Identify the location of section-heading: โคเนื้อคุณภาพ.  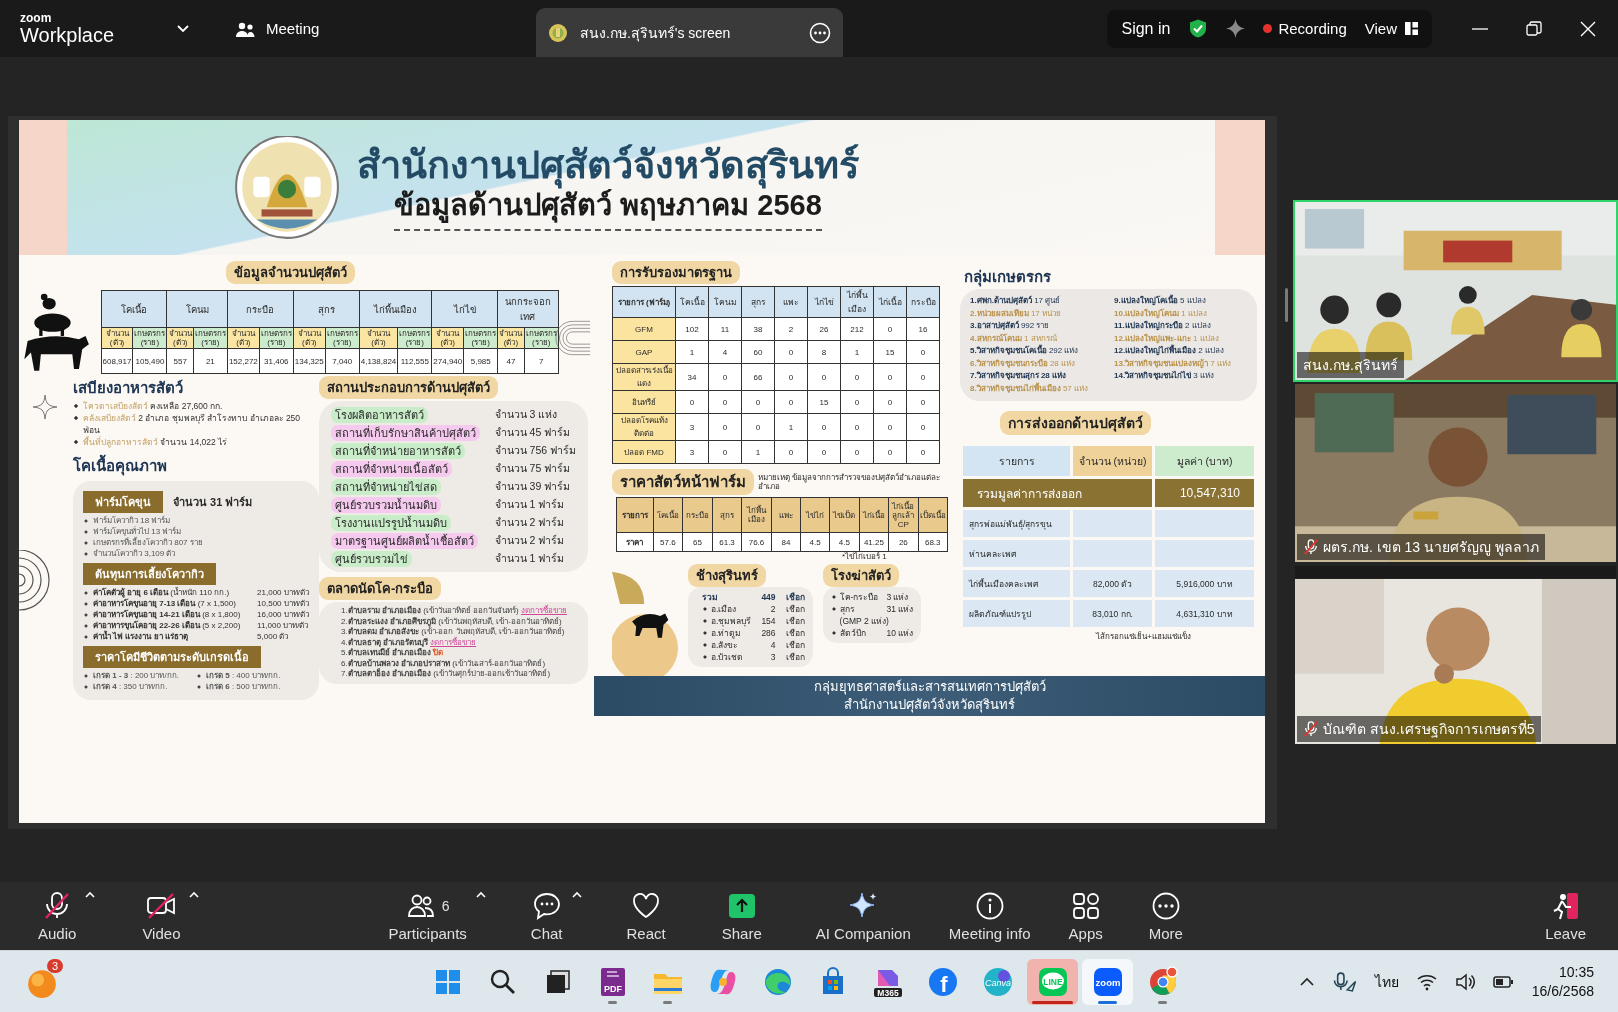
(196, 466).